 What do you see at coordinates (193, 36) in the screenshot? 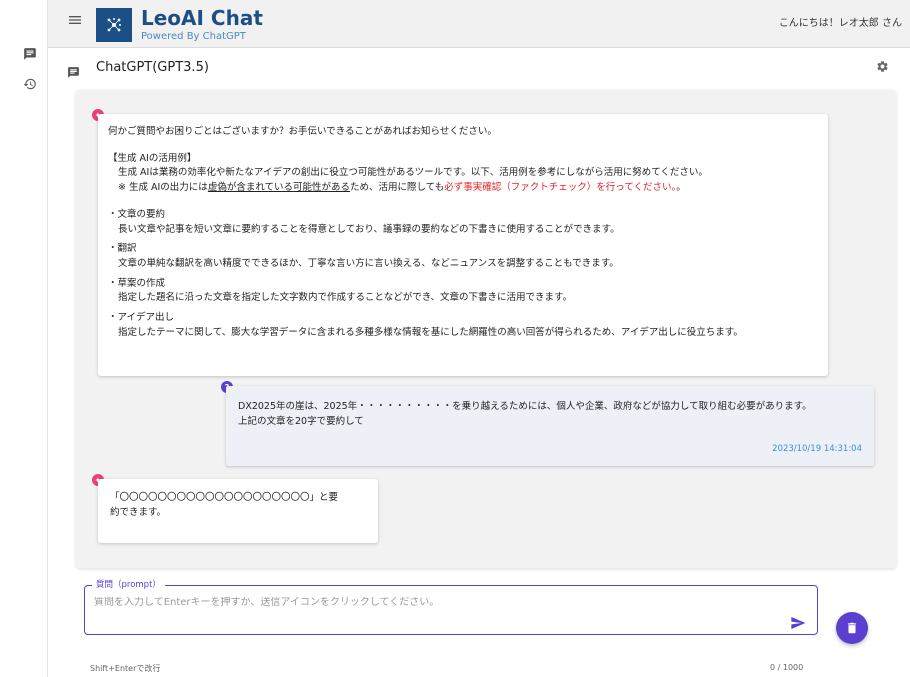
I see `app-subtitle: Powered By ChatGPT` at bounding box center [193, 36].